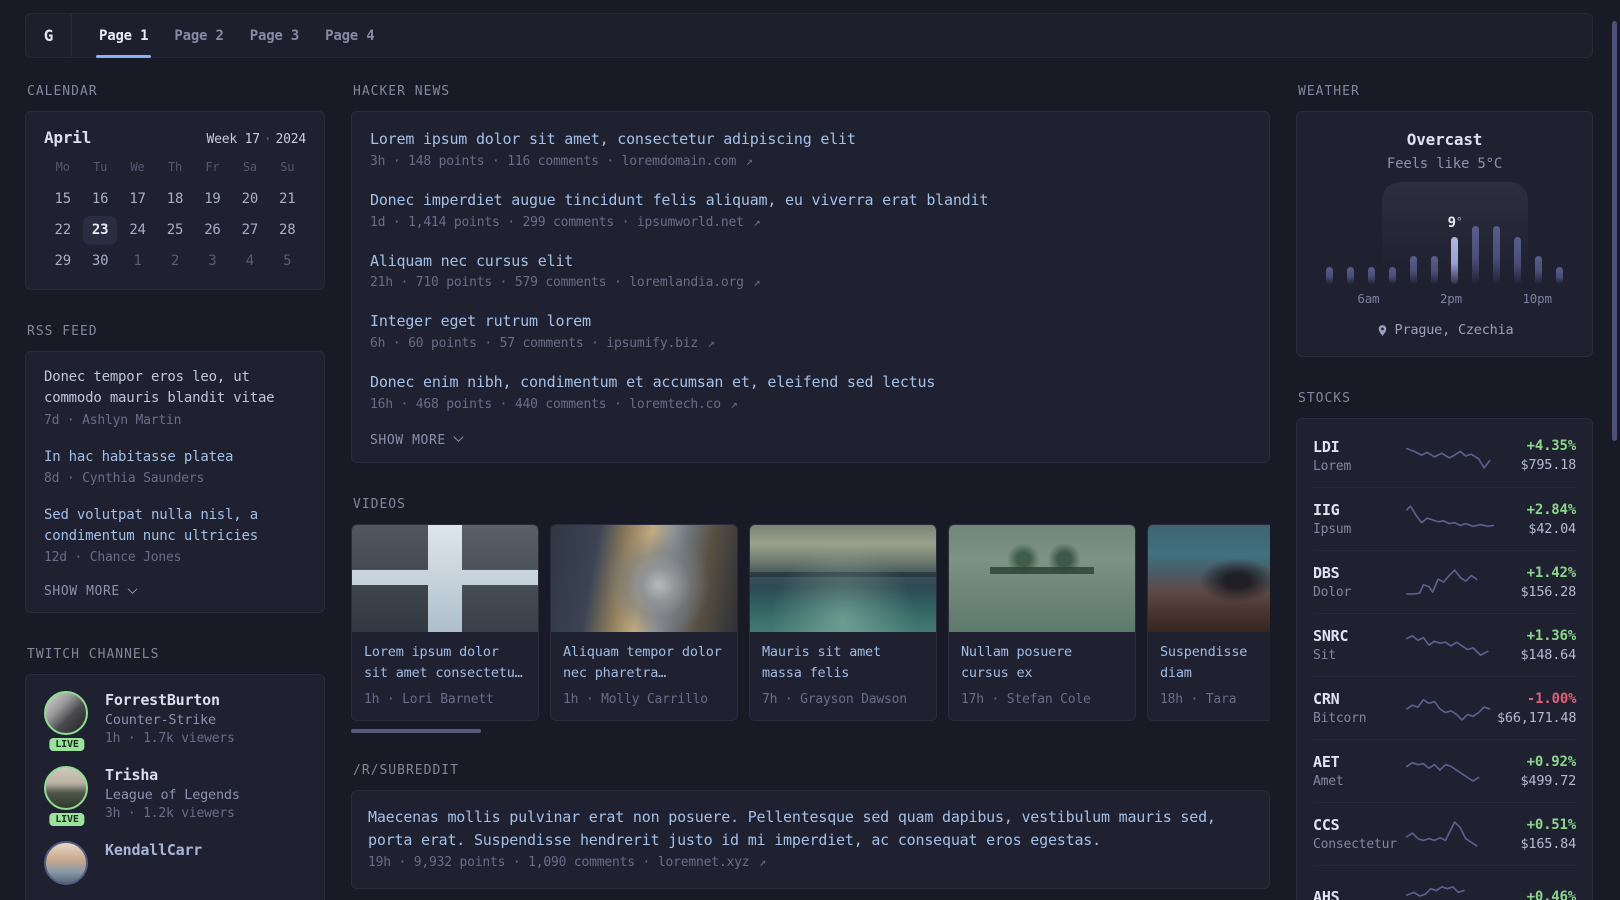  Describe the element at coordinates (1382, 330) in the screenshot. I see `location-pin-icon` at that location.